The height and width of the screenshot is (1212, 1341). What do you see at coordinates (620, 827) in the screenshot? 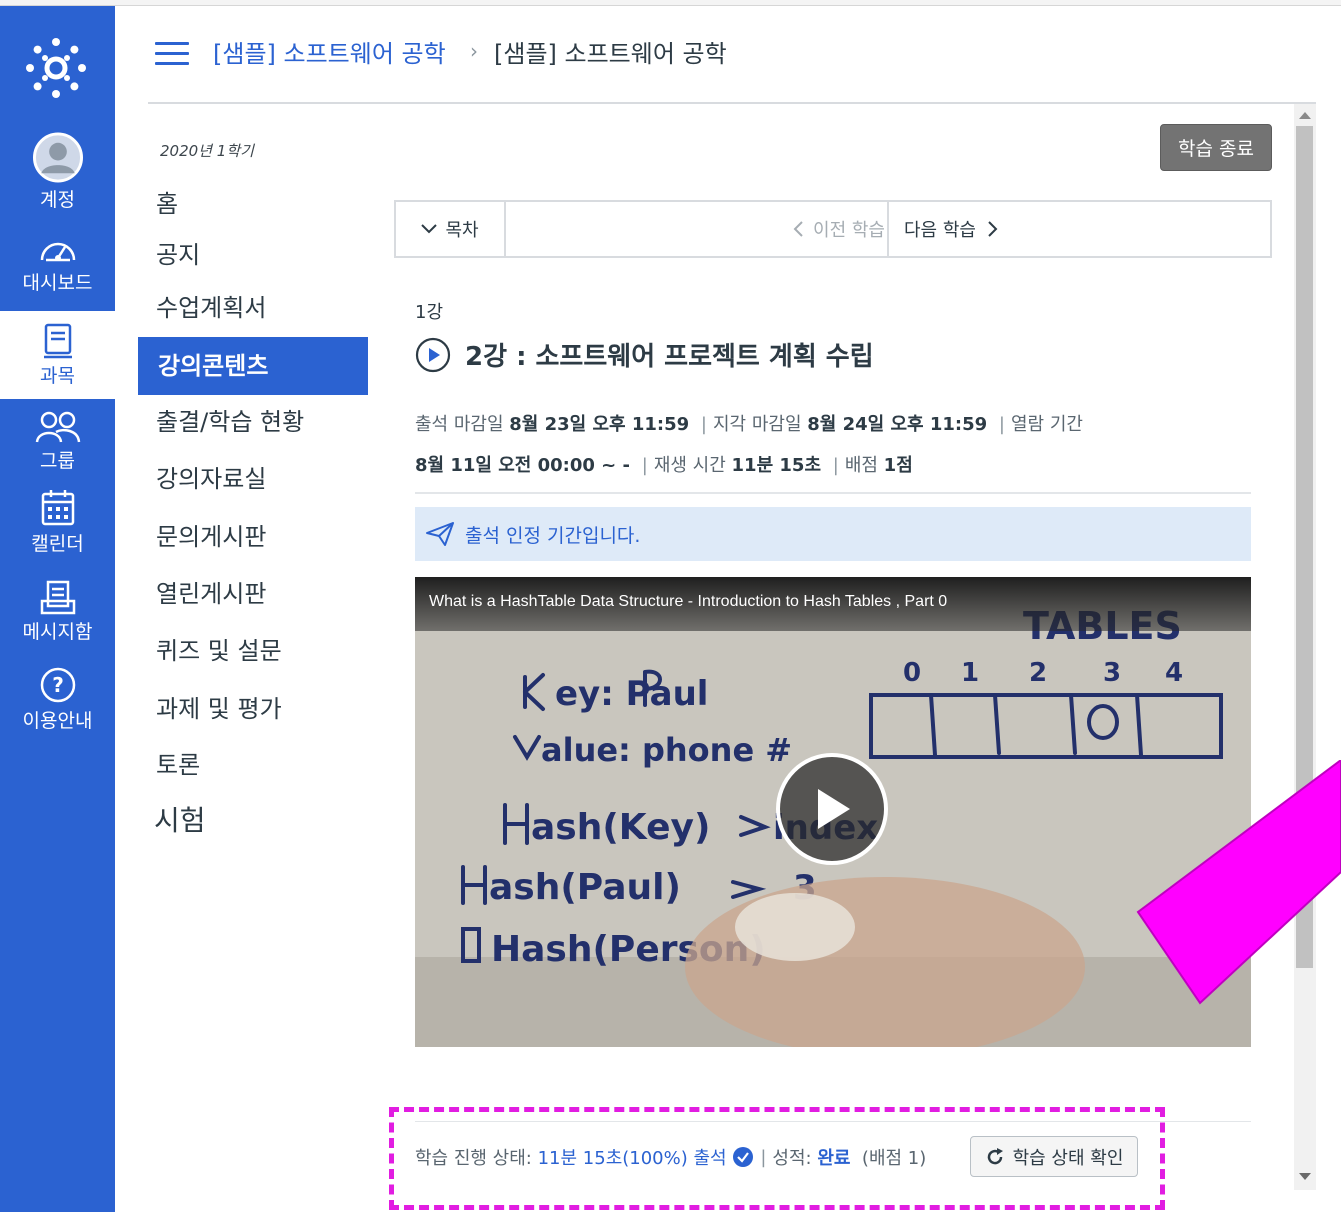
I see `svg-text: ash(Key)` at bounding box center [620, 827].